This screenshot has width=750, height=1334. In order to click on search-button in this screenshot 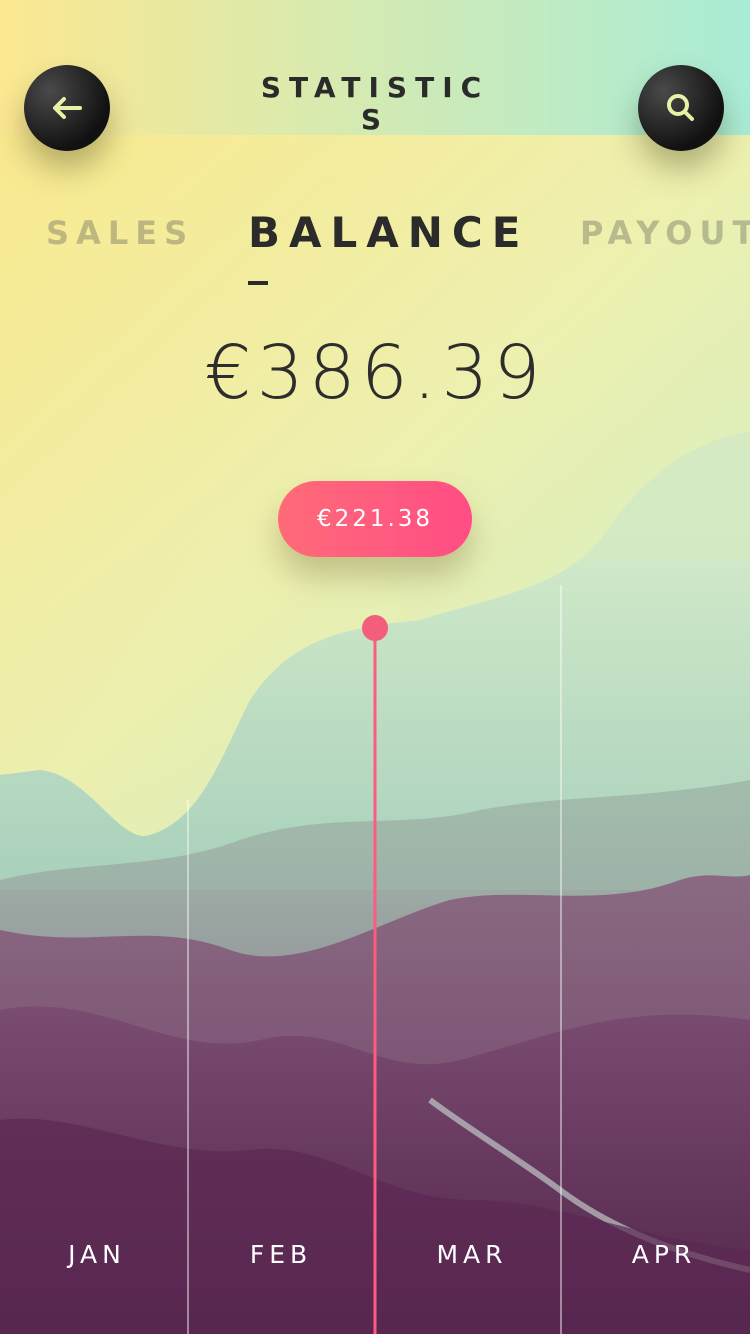, I will do `click(681, 108)`.